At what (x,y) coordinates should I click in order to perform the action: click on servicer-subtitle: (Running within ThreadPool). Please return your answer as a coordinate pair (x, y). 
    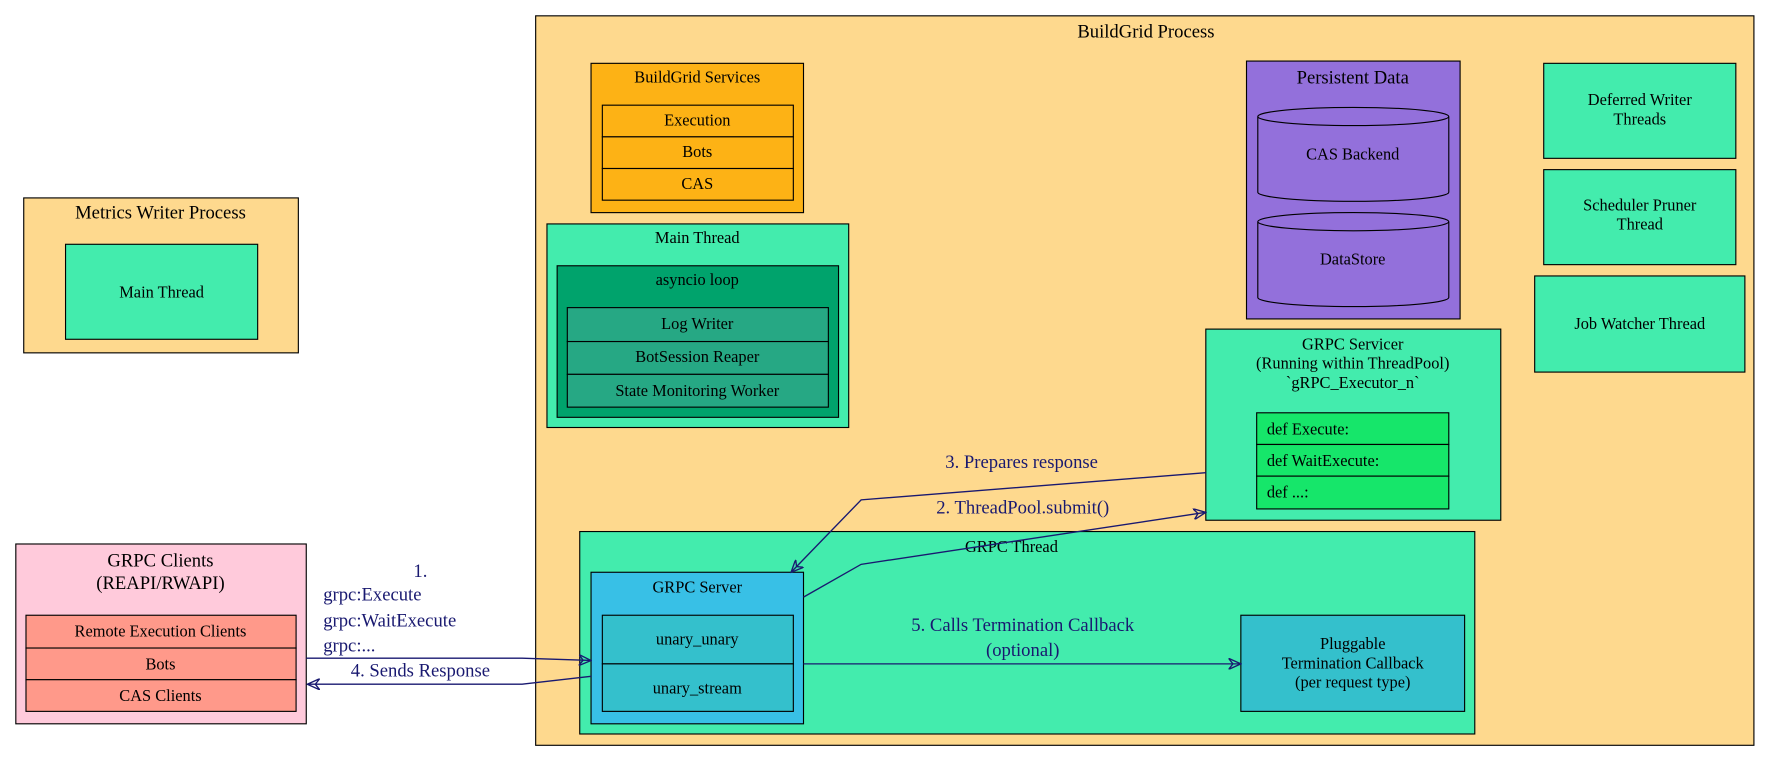
    Looking at the image, I should click on (1352, 363).